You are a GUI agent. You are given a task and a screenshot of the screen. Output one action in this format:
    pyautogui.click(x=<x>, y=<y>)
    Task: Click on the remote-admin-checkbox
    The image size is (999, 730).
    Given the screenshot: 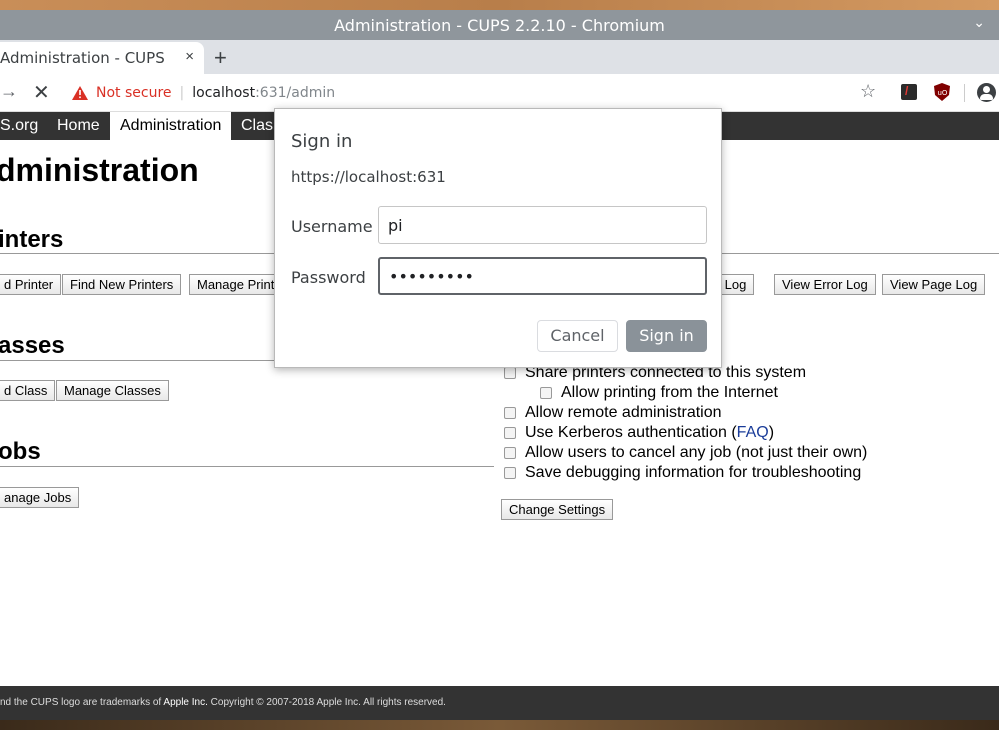 What is the action you would take?
    pyautogui.click(x=510, y=413)
    